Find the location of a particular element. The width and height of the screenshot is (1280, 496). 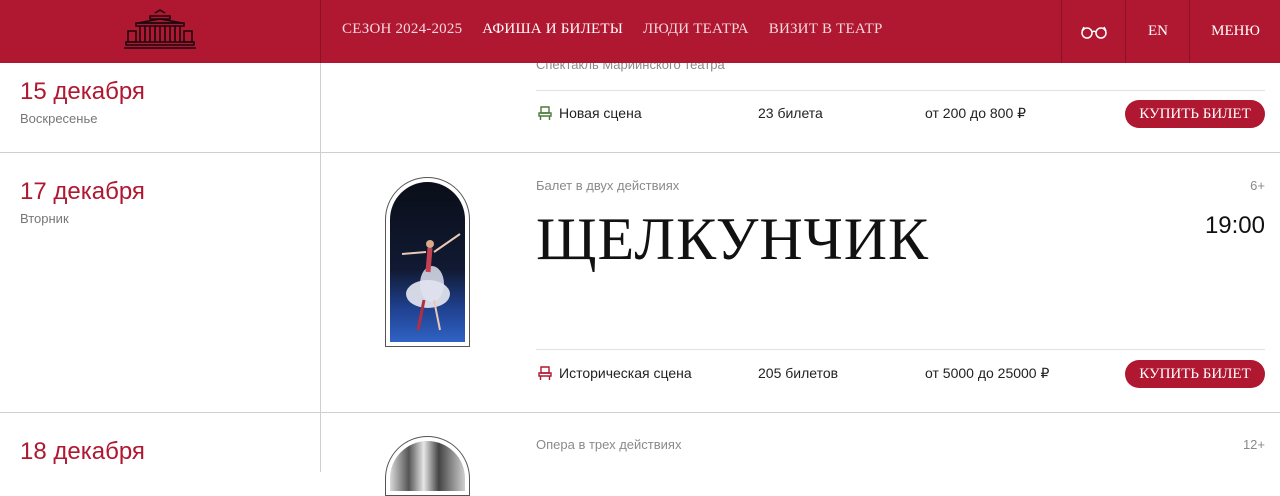

theatre-logo-icon is located at coordinates (160, 30).